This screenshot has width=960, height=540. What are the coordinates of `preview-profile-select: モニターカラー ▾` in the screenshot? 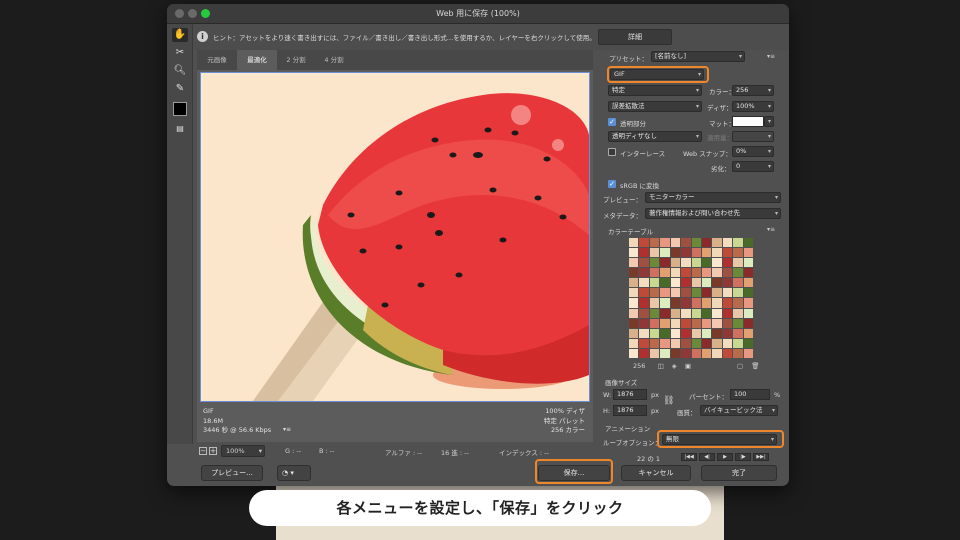 It's located at (713, 197).